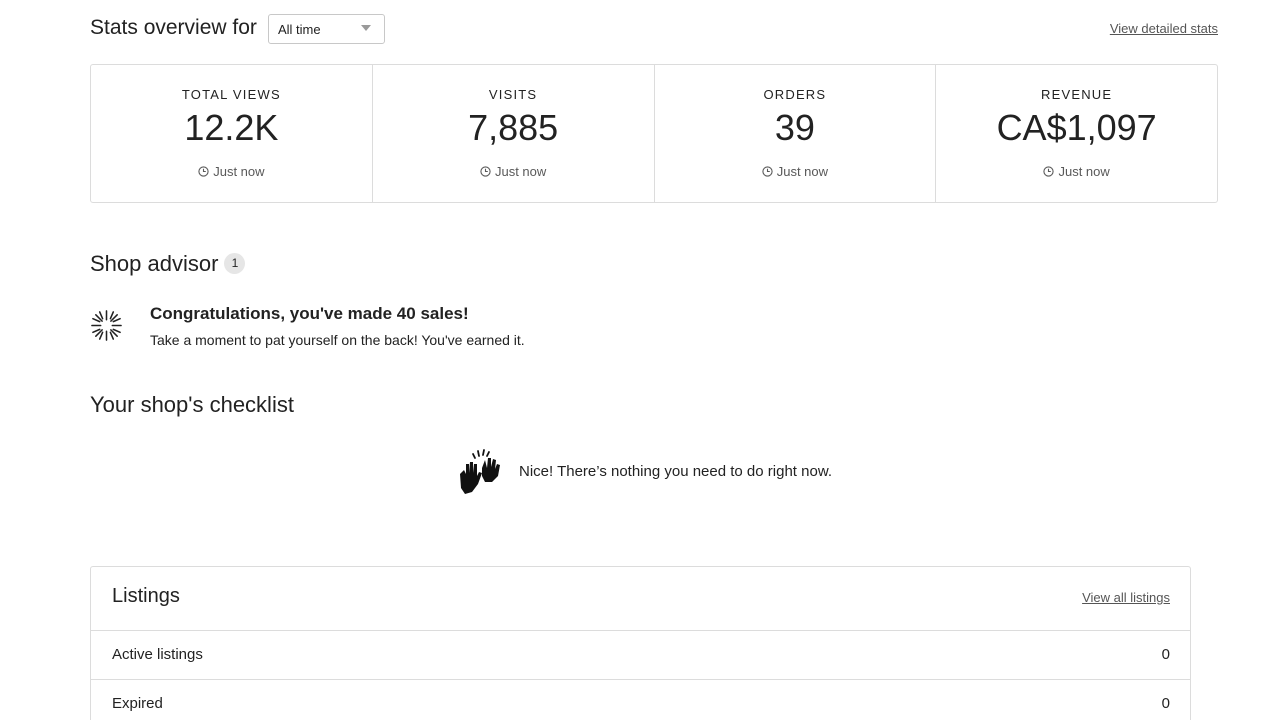 This screenshot has height=720, width=1280. I want to click on listings-header: Listings View all listings, so click(640, 599).